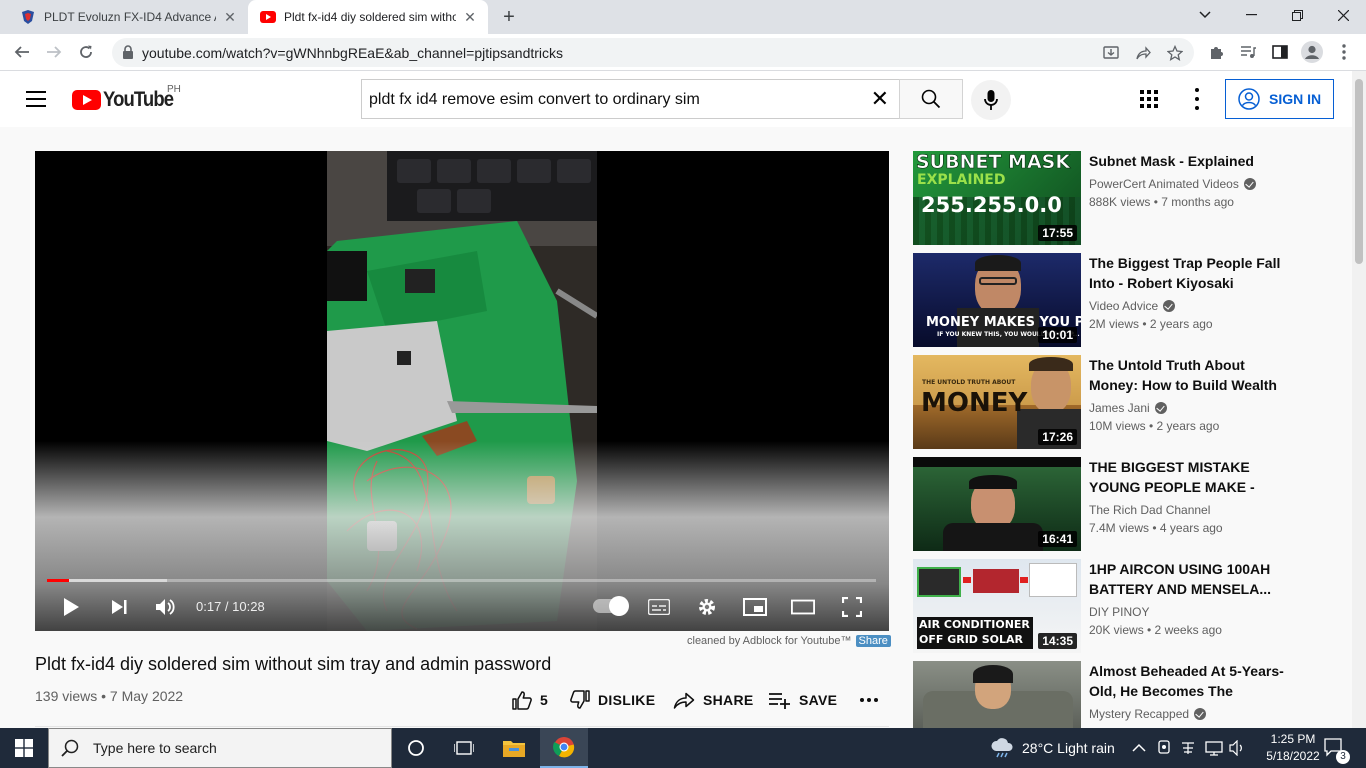 Image resolution: width=1366 pixels, height=768 pixels. I want to click on chrome-taskbar-icon, so click(564, 748).